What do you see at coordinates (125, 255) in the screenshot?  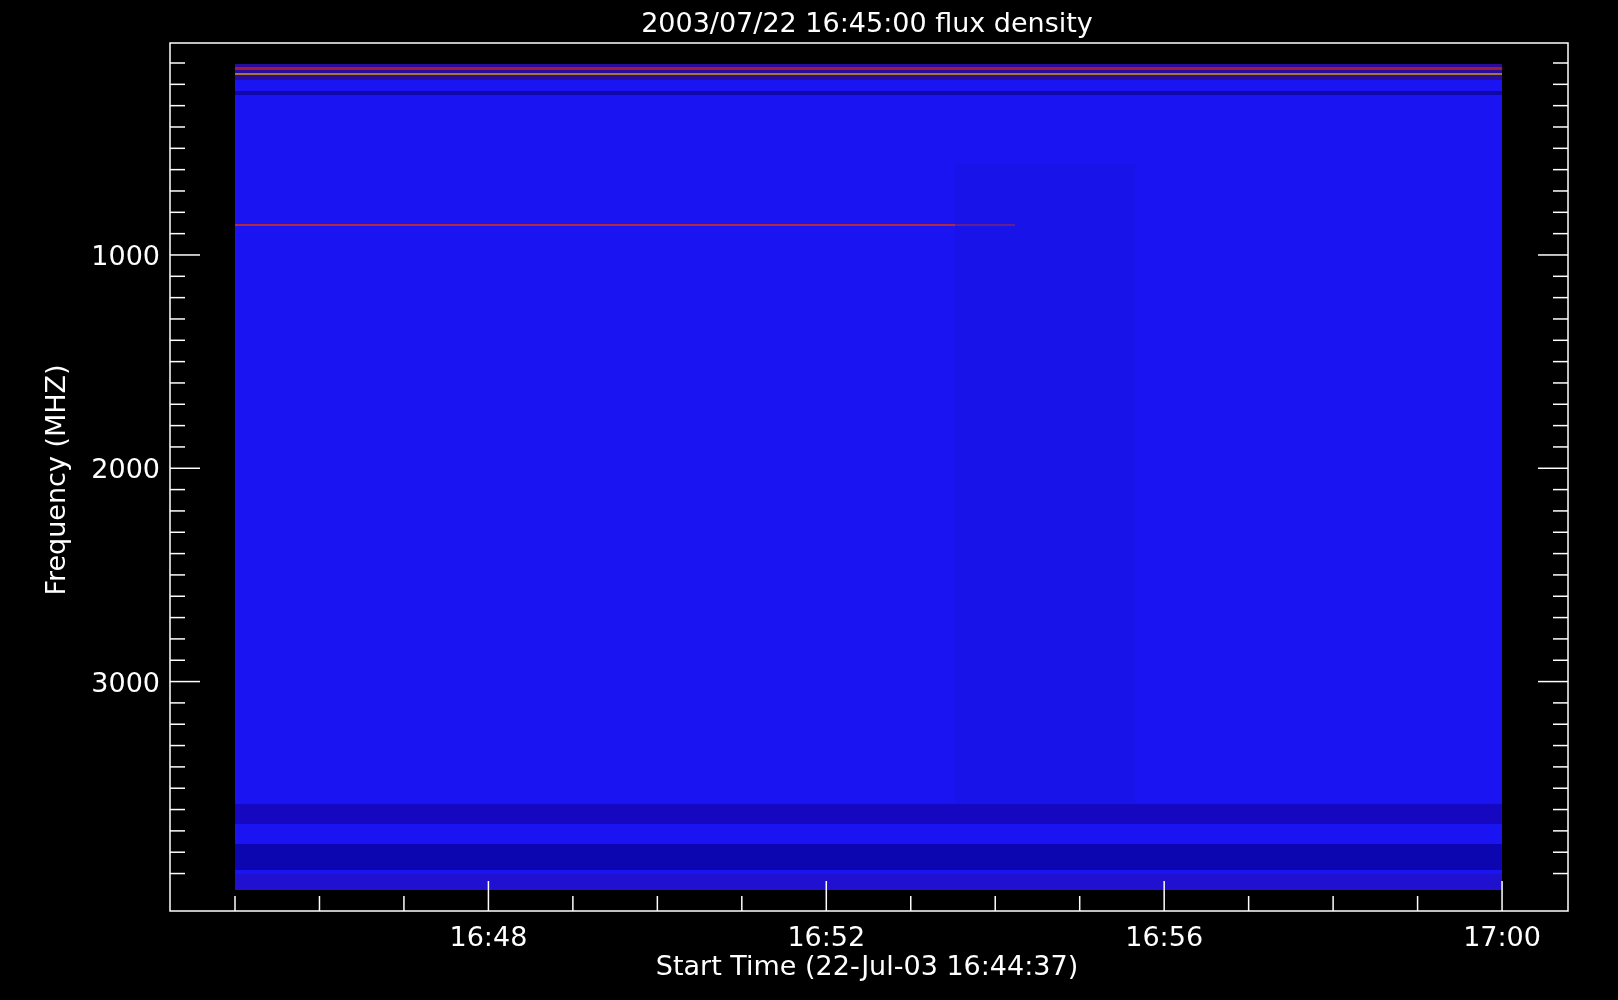 I see `y-tick-label: 1000` at bounding box center [125, 255].